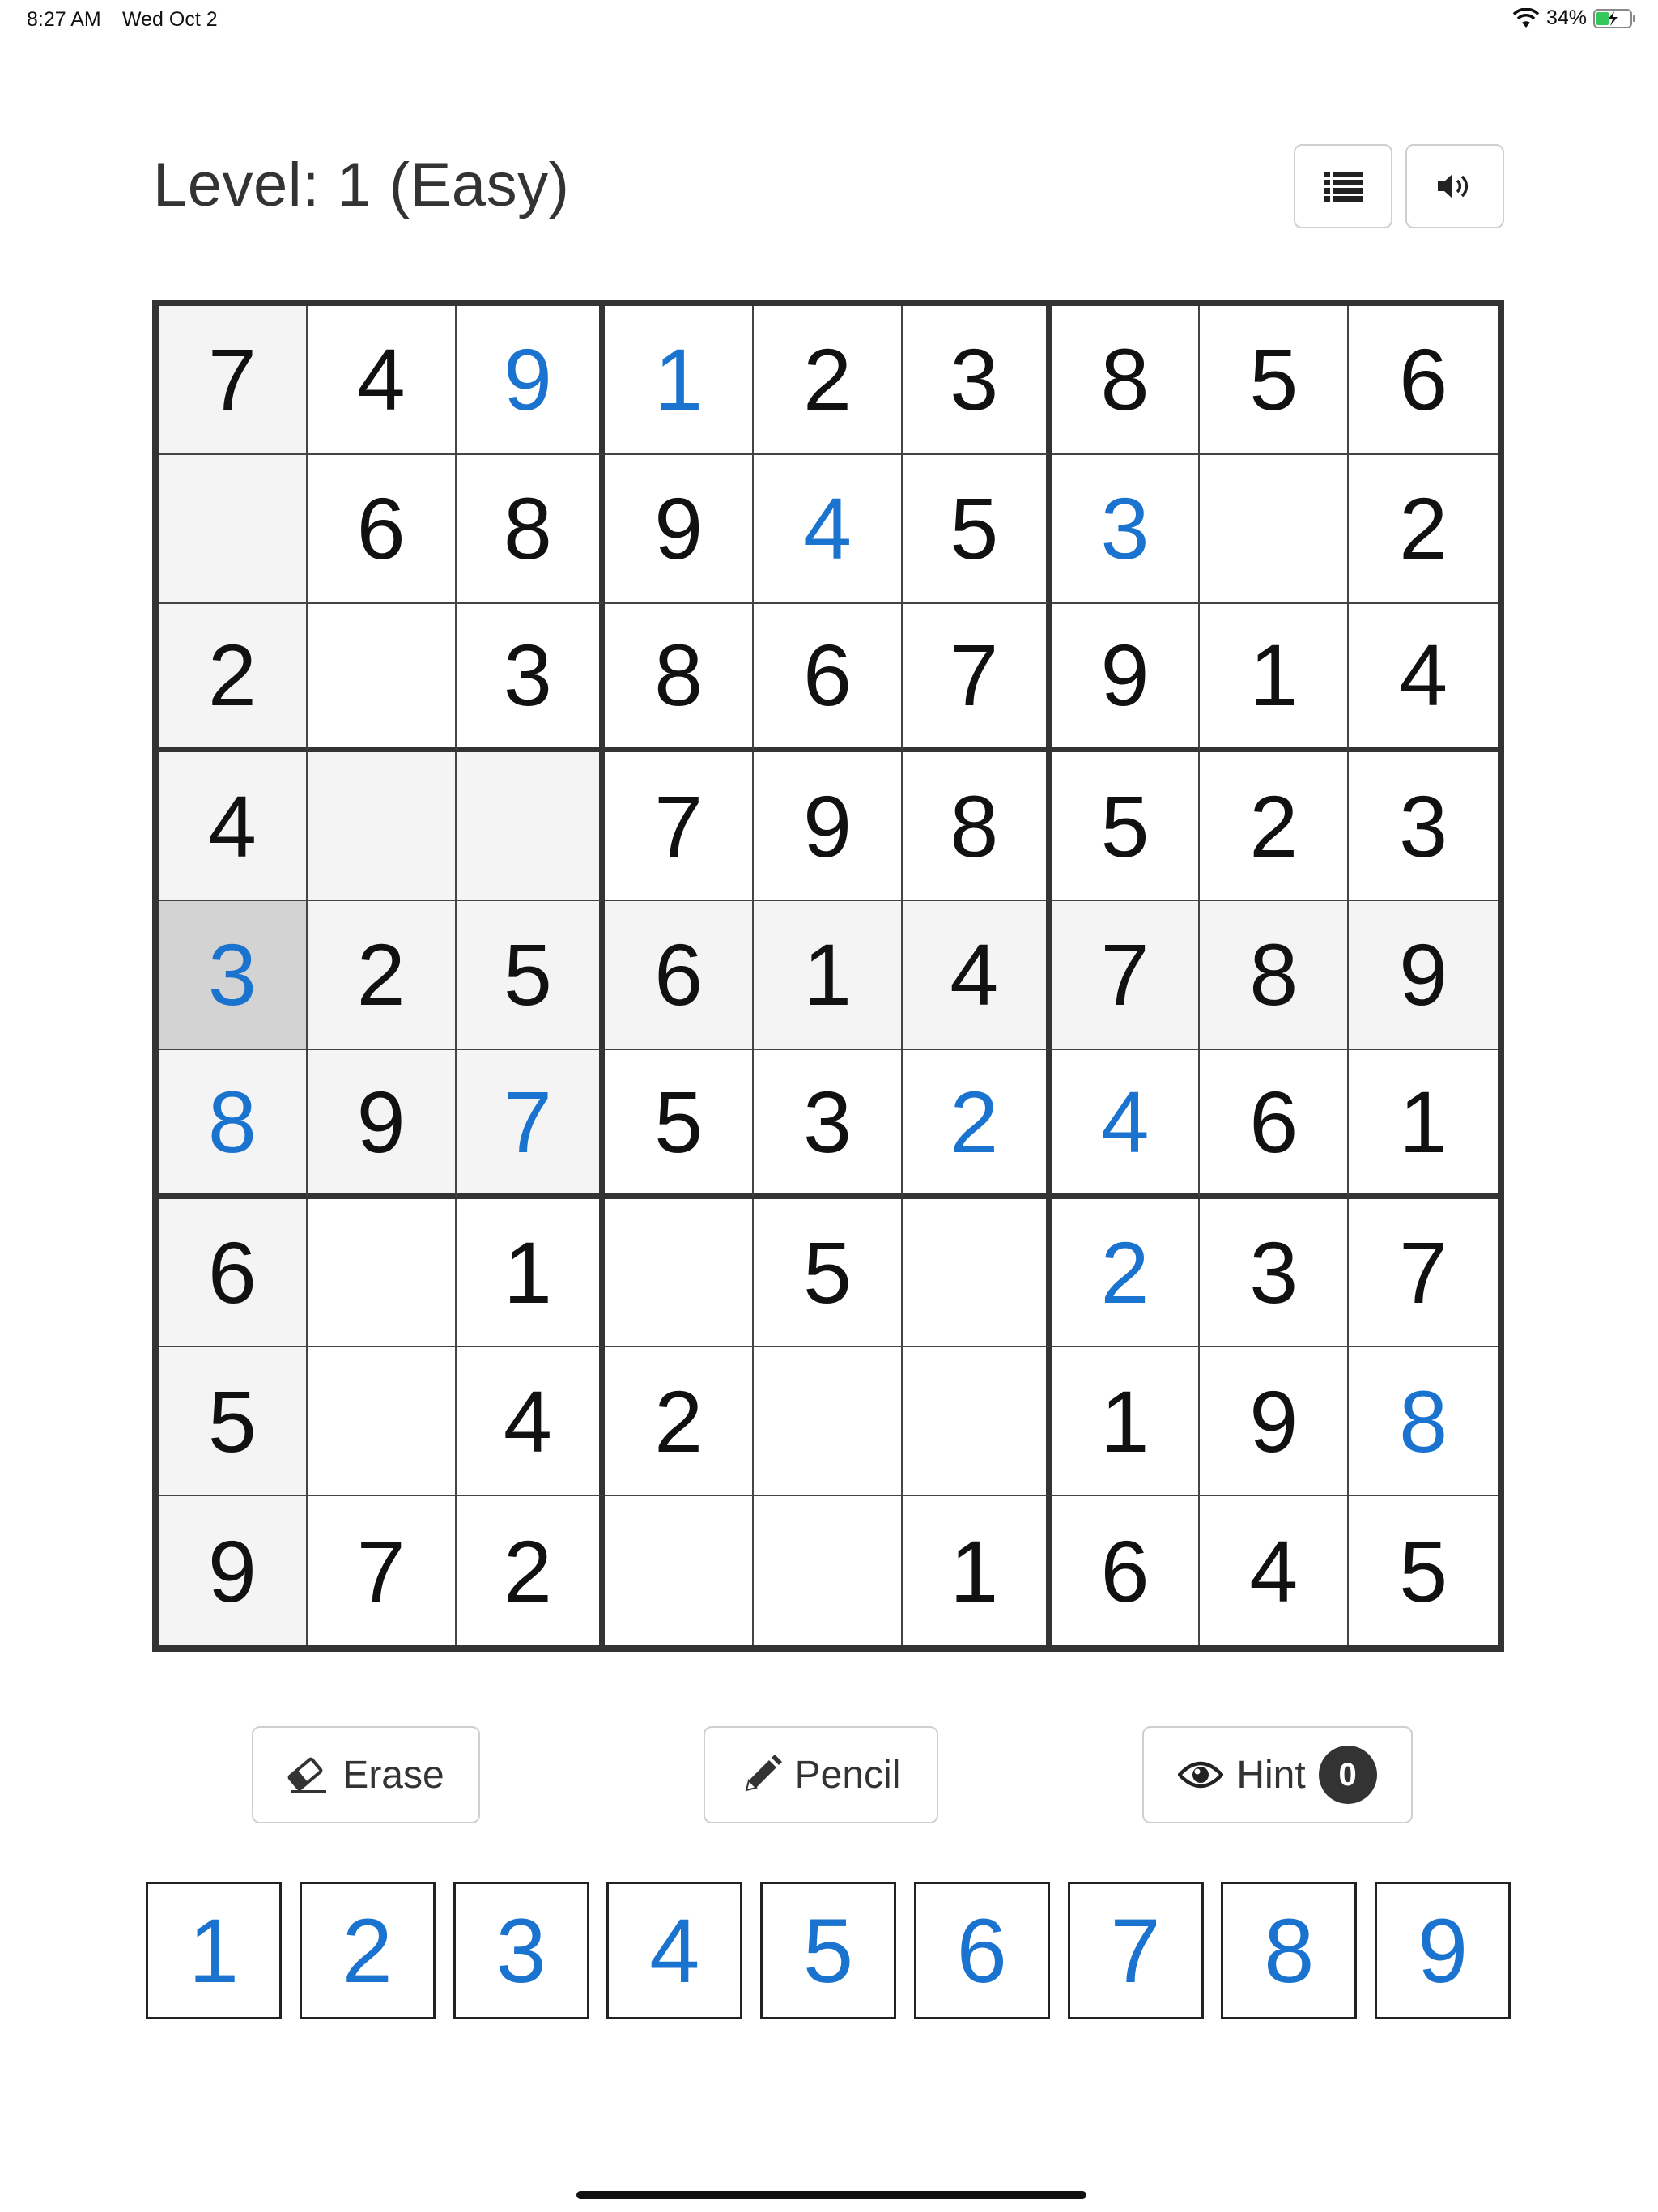 The image size is (1658, 2212). Describe the element at coordinates (680, 1273) in the screenshot. I see `cell-r7-c4` at that location.